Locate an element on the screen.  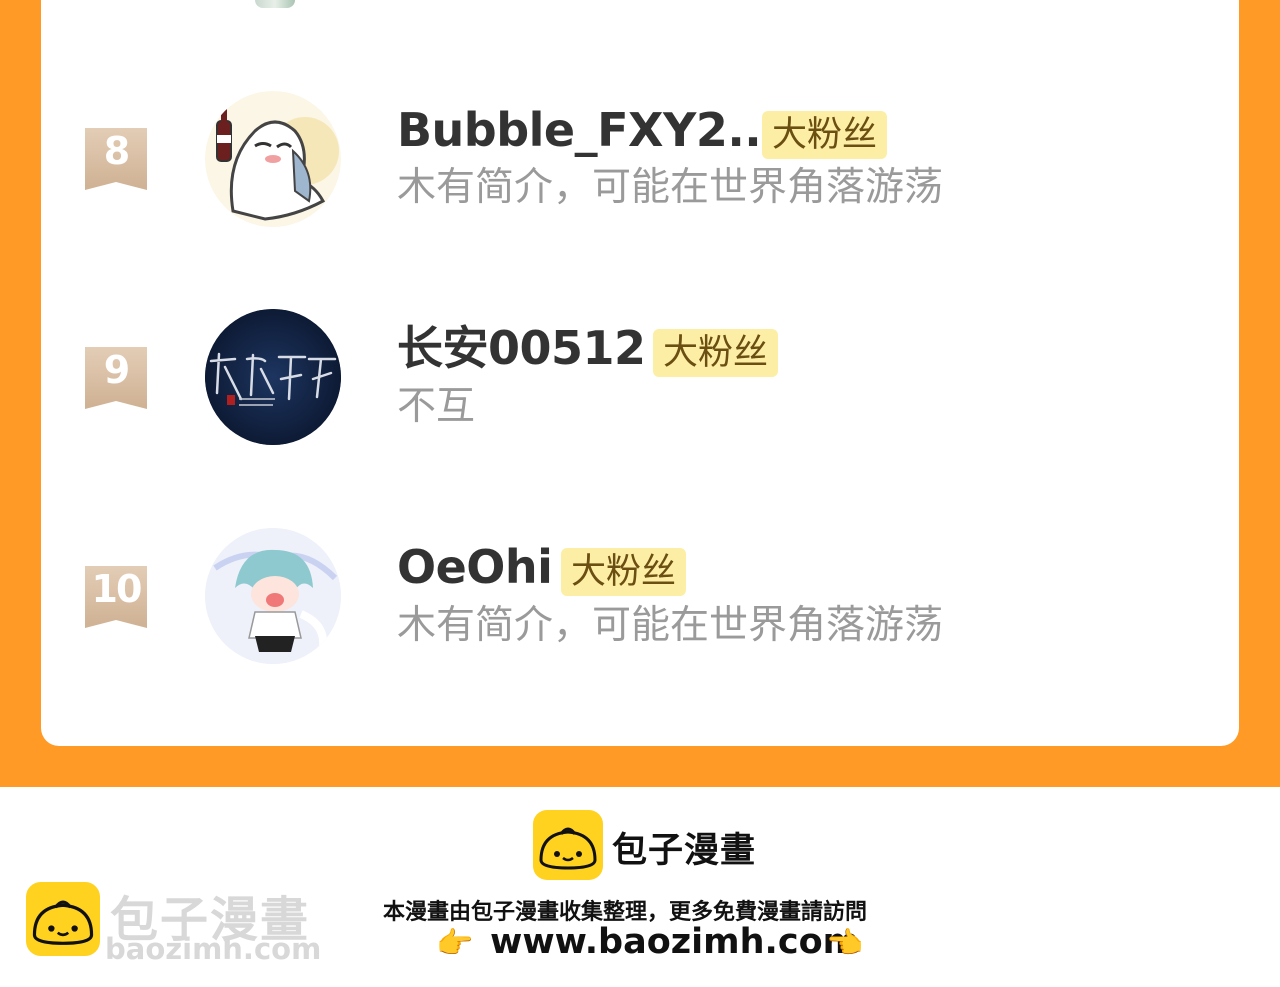
avatar-chibi is located at coordinates (273, 596).